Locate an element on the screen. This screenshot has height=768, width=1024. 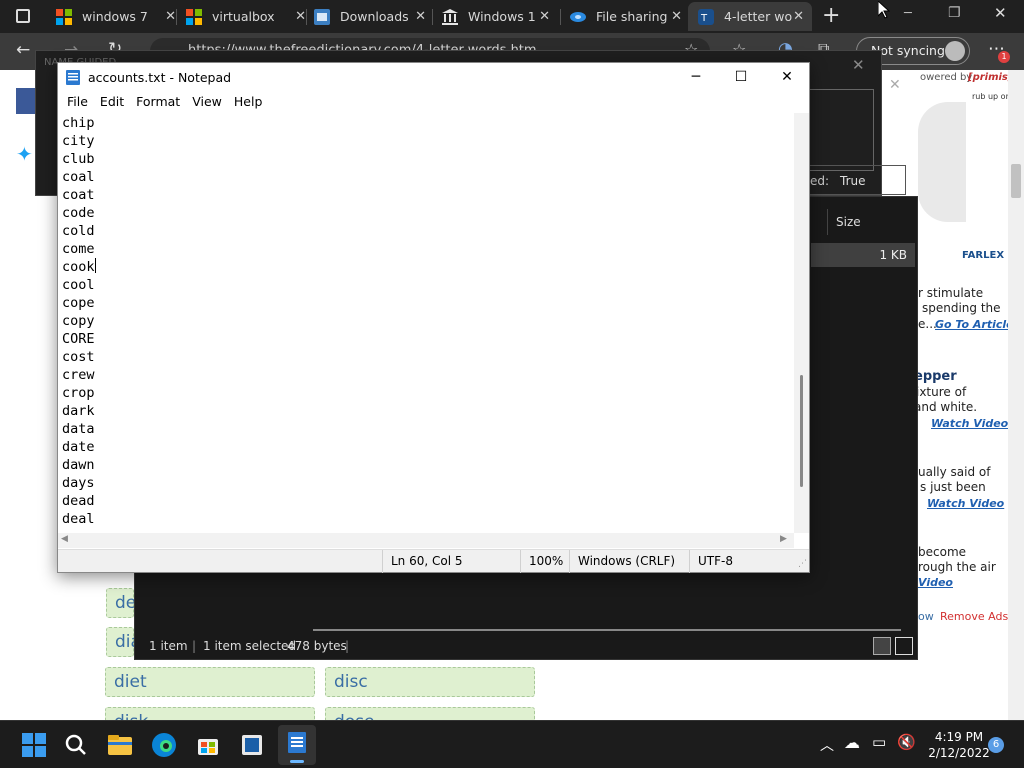
vertical-scrollbar-thumb is located at coordinates (801, 431).